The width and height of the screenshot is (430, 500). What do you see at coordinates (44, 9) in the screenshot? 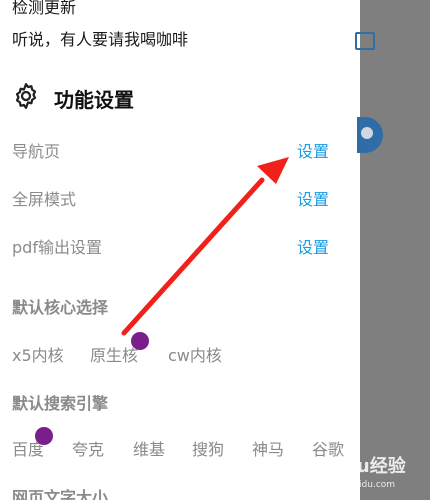
I see `check-update-item: 检测更新` at bounding box center [44, 9].